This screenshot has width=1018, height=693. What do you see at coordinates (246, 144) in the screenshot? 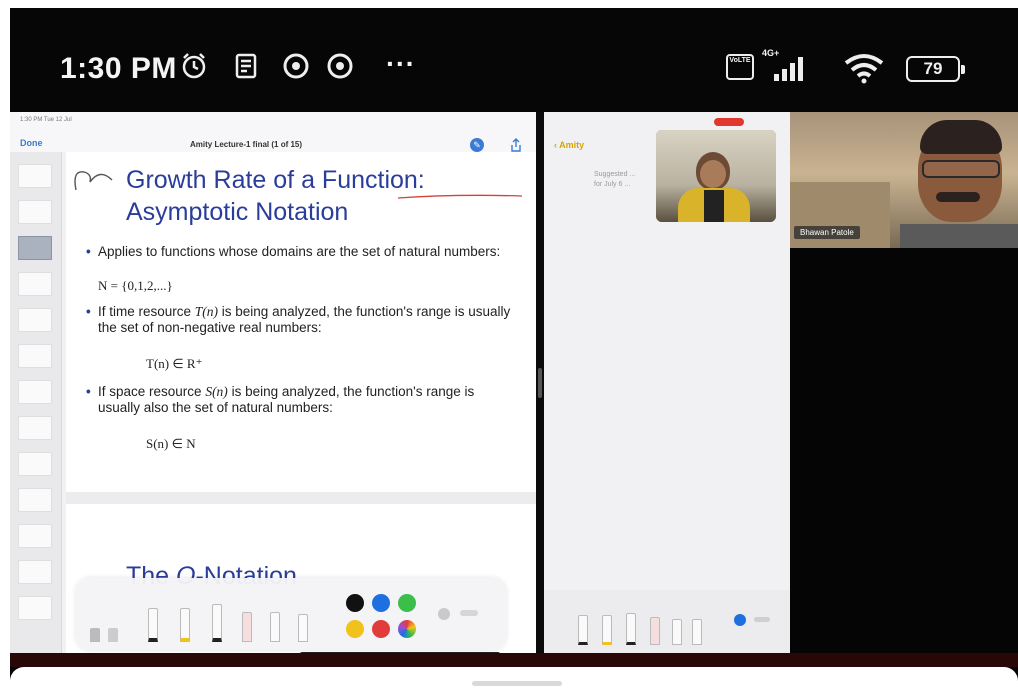
I see `document-title: Amity Lecture-1 final (1 of 15)` at bounding box center [246, 144].